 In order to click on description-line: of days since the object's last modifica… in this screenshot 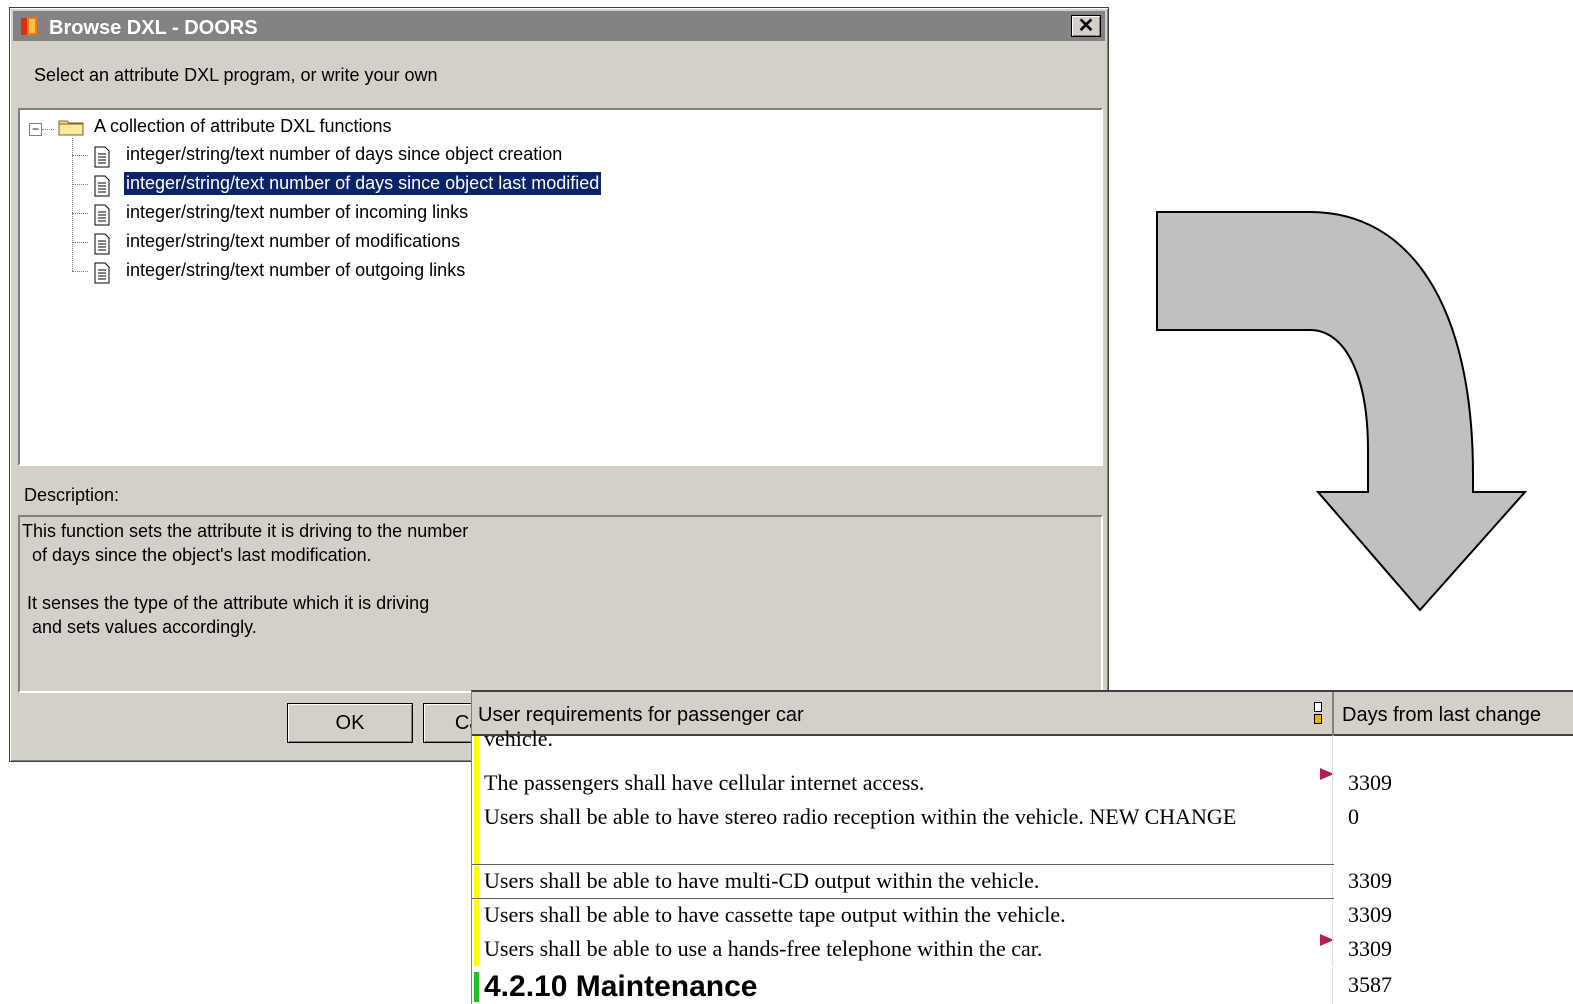, I will do `click(197, 555)`.